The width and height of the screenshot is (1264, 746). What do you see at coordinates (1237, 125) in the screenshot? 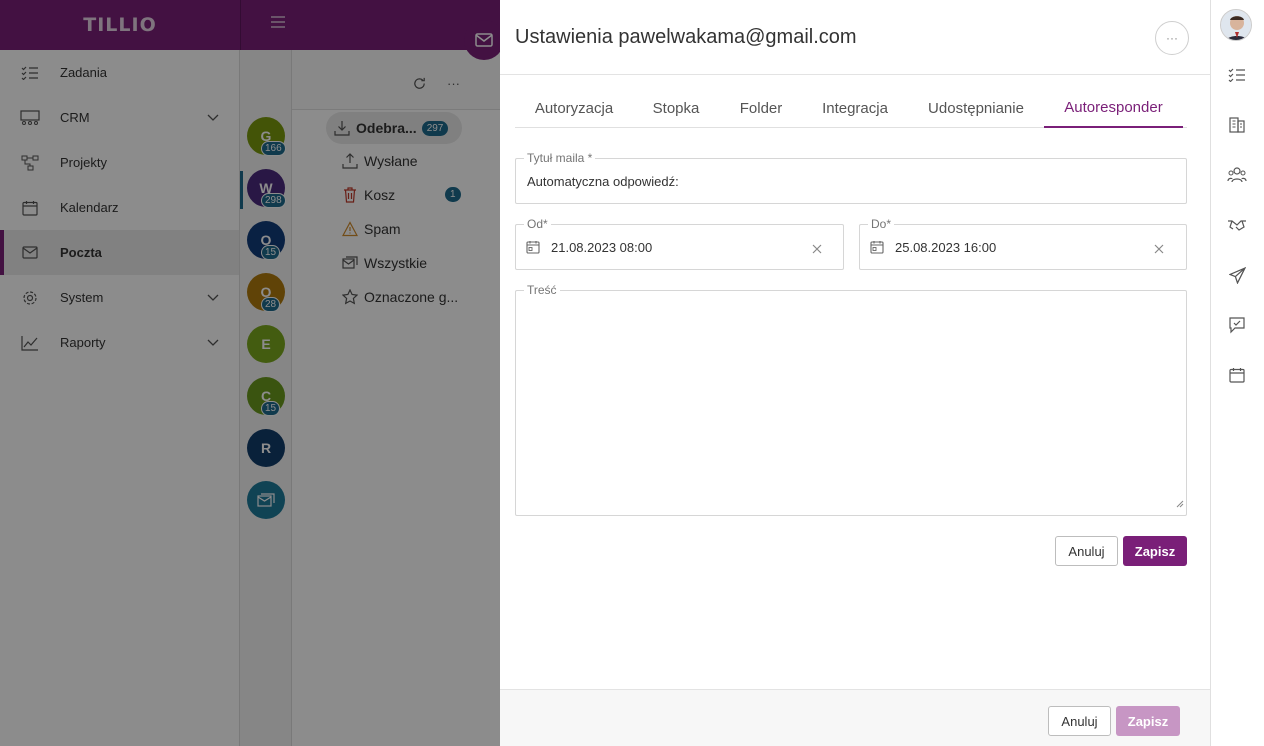
I see `building-icon` at bounding box center [1237, 125].